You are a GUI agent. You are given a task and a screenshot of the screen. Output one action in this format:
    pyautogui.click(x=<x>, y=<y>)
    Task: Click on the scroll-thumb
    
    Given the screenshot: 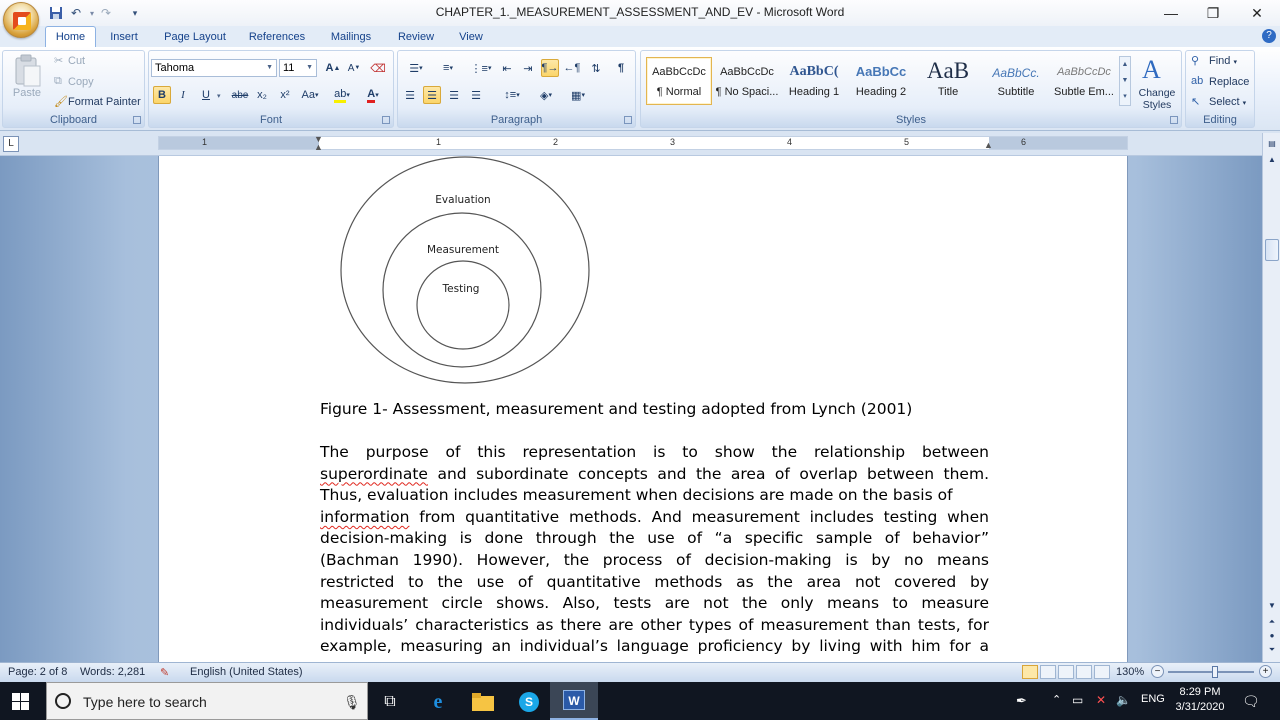 What is the action you would take?
    pyautogui.click(x=1272, y=250)
    